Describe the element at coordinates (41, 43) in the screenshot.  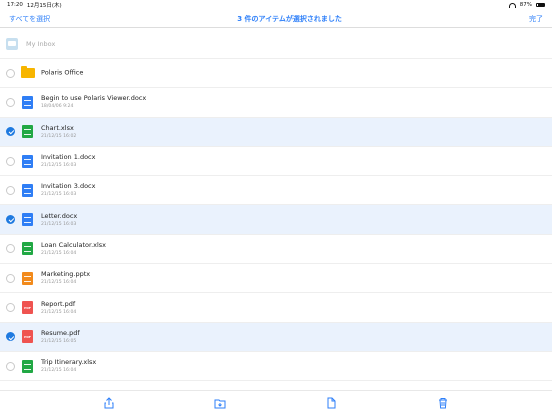
I see `inbox-label: My Inbox` at that location.